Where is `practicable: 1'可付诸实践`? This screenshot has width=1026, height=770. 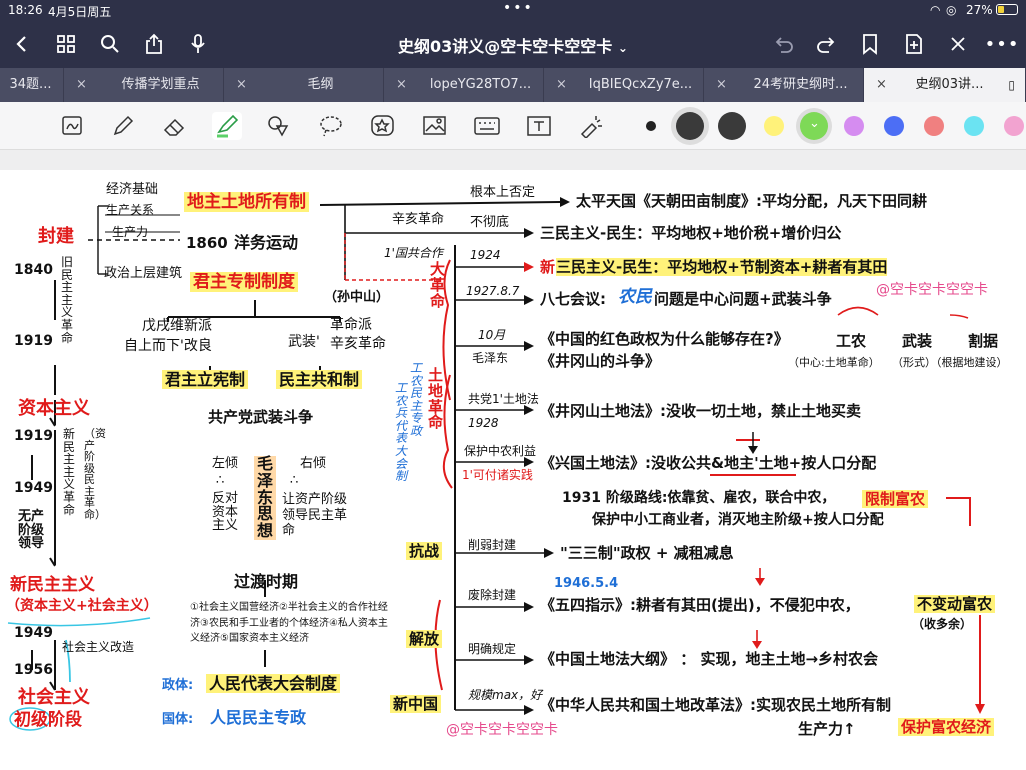 practicable: 1'可付诸实践 is located at coordinates (497, 475).